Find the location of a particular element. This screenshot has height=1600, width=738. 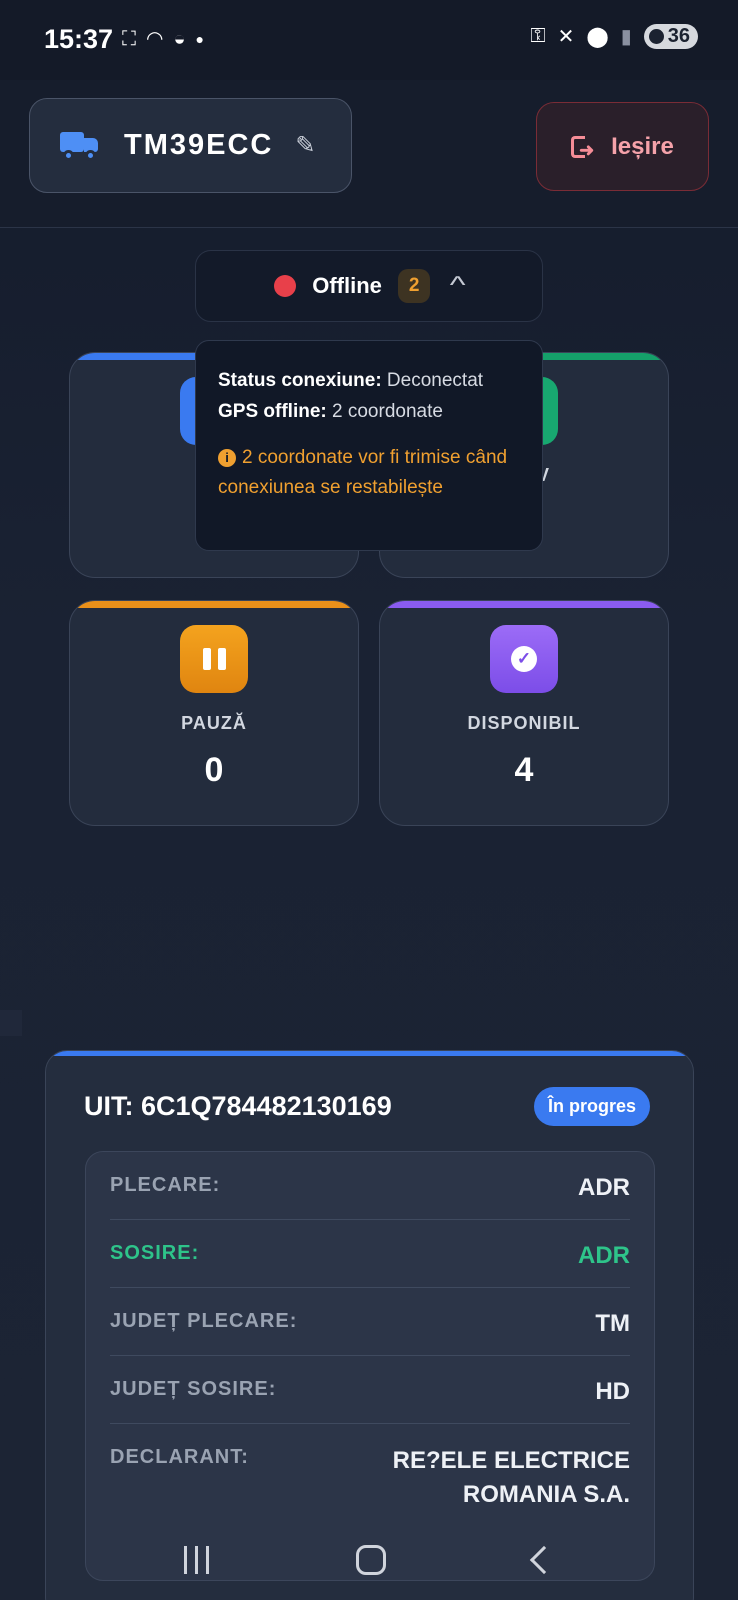

vehicle-plate: TM39ECC is located at coordinates (199, 145).